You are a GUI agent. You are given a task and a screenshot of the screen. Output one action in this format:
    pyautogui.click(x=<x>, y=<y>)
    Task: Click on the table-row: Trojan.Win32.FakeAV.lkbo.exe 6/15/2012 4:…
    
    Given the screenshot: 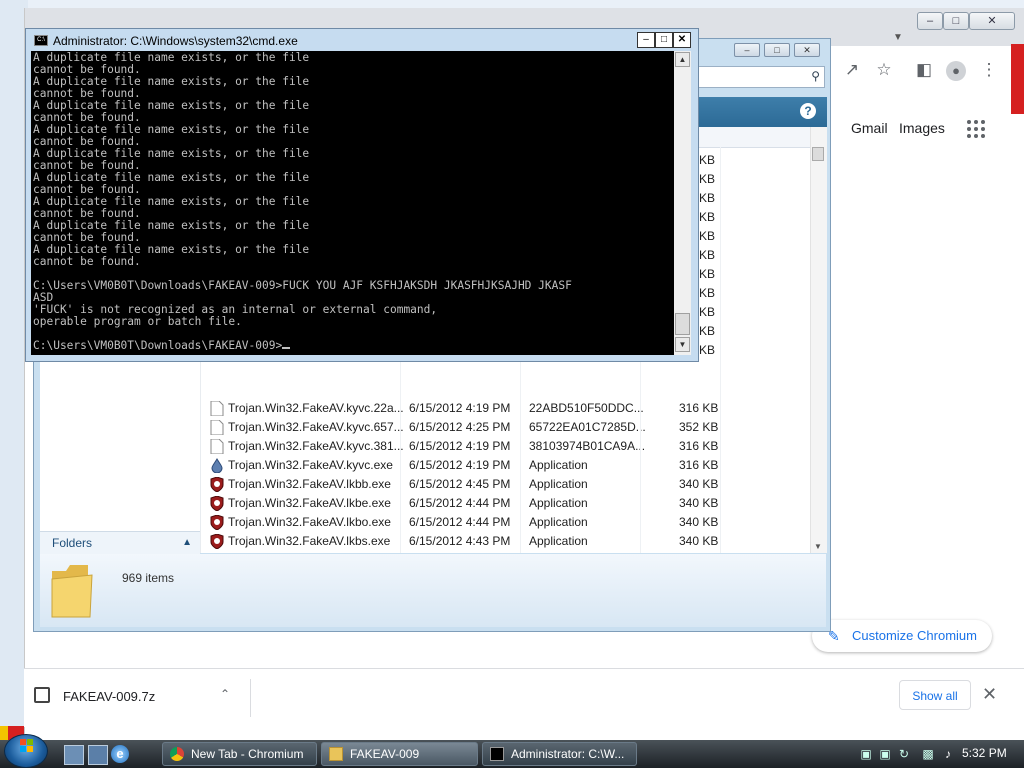 What is the action you would take?
    pyautogui.click(x=505, y=522)
    